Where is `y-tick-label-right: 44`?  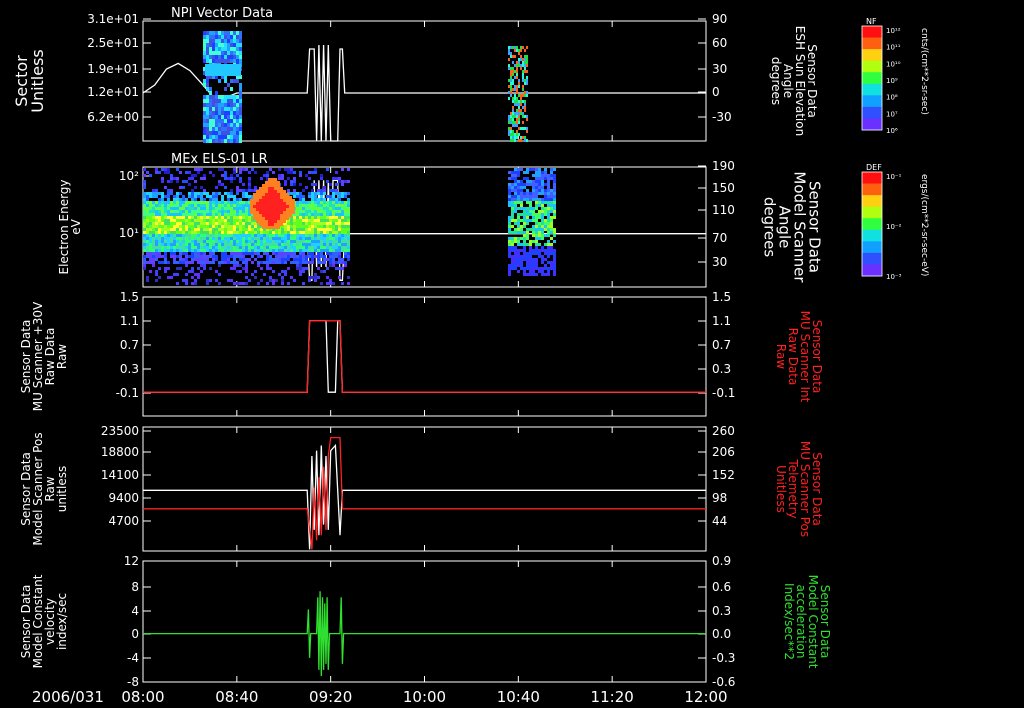
y-tick-label-right: 44 is located at coordinates (719, 521).